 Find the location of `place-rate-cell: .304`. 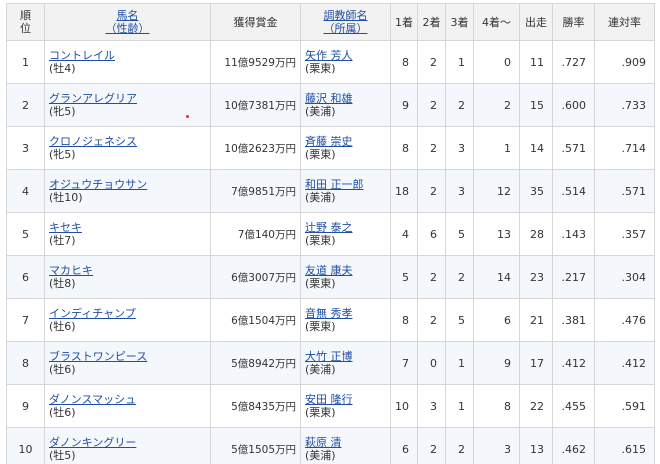

place-rate-cell: .304 is located at coordinates (624, 277).